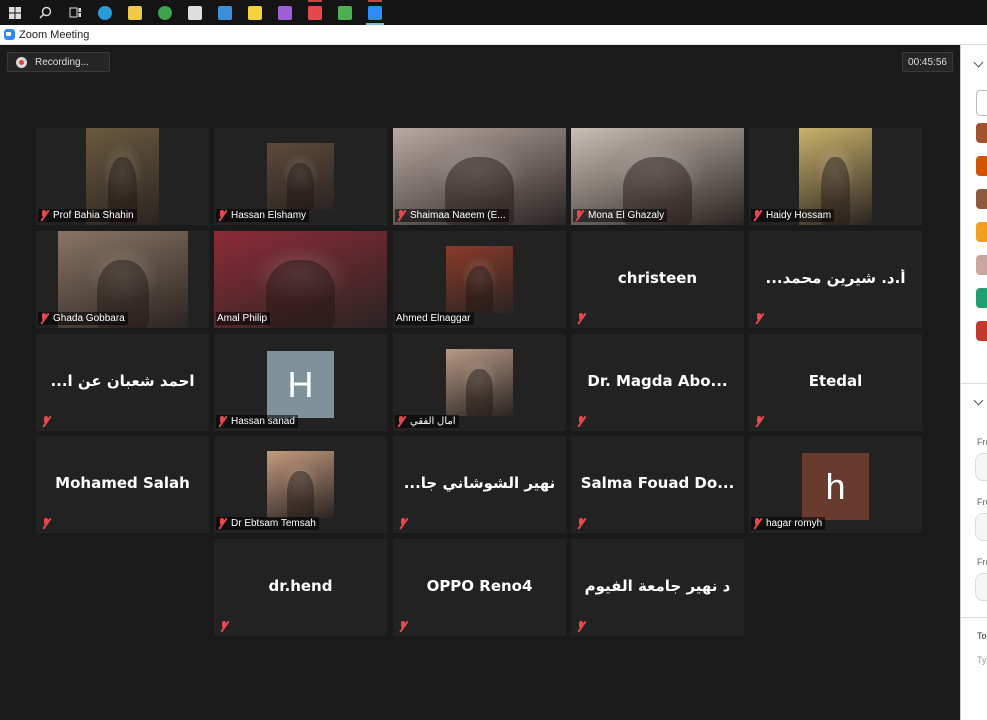 This screenshot has height=720, width=987. What do you see at coordinates (978, 62) in the screenshot?
I see `collapse-participants-chevron-icon` at bounding box center [978, 62].